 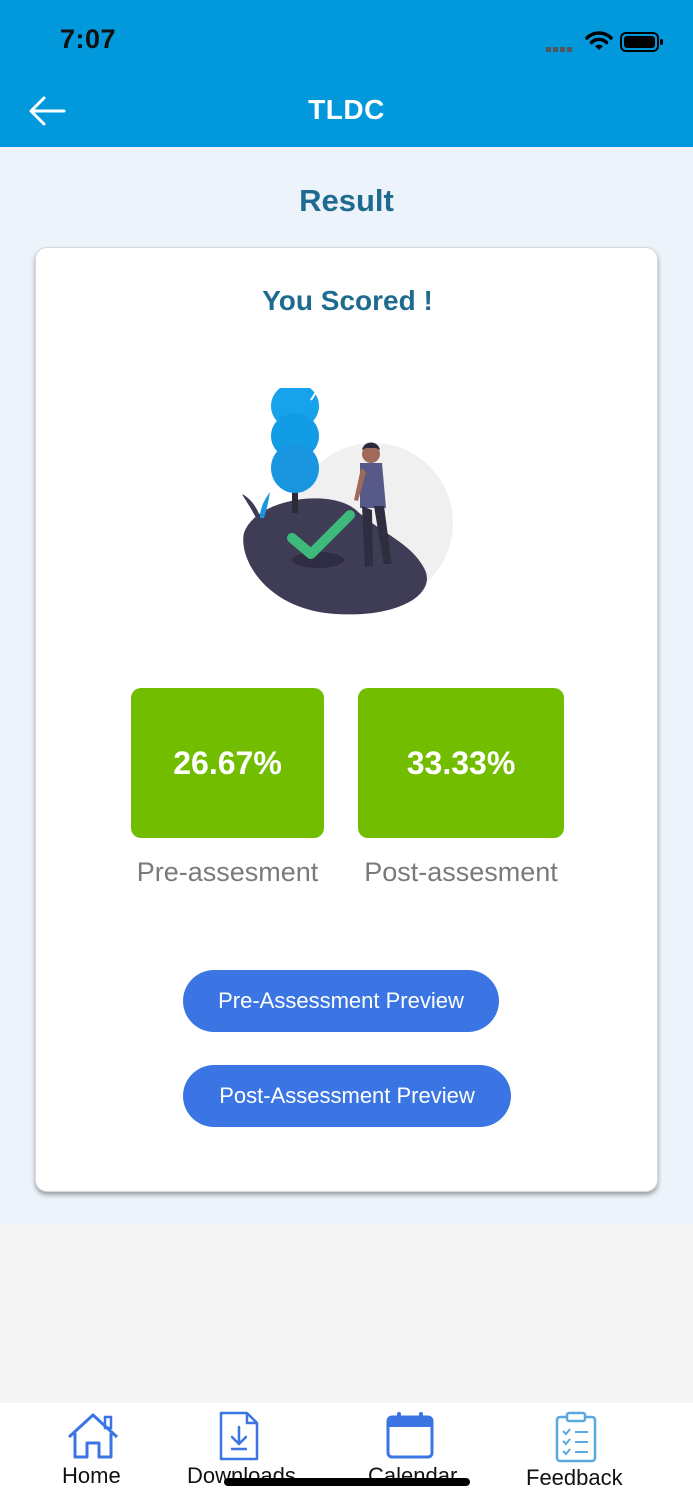 What do you see at coordinates (347, 501) in the screenshot?
I see `success-illustration` at bounding box center [347, 501].